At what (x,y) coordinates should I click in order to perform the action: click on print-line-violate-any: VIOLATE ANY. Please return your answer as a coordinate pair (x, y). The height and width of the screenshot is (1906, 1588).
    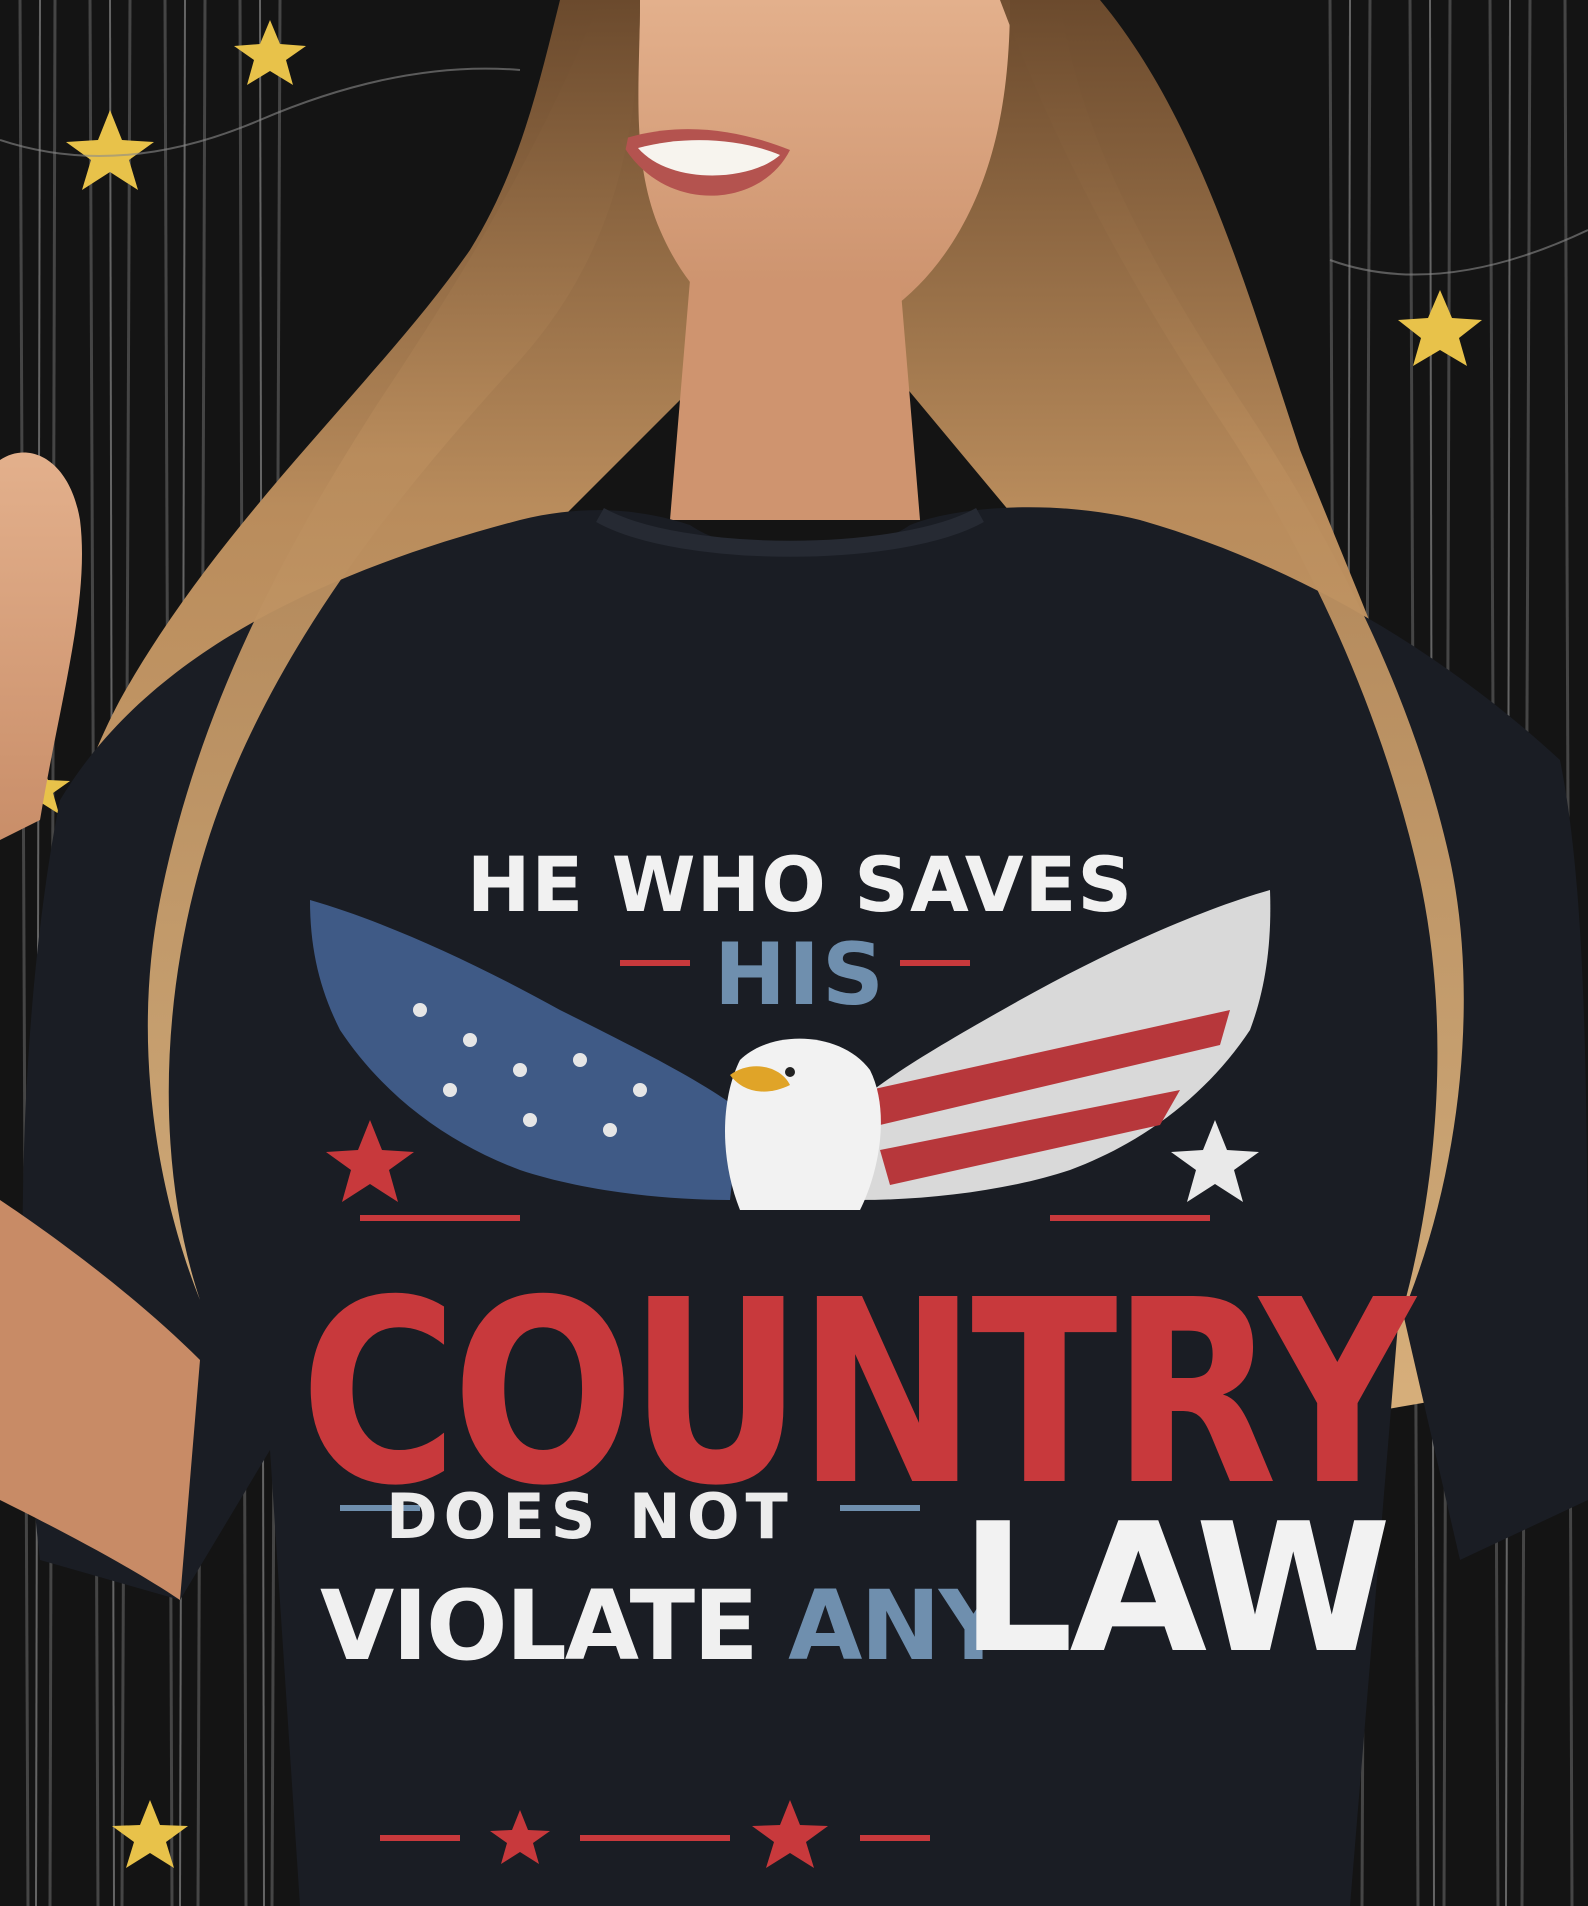
    Looking at the image, I should click on (664, 1626).